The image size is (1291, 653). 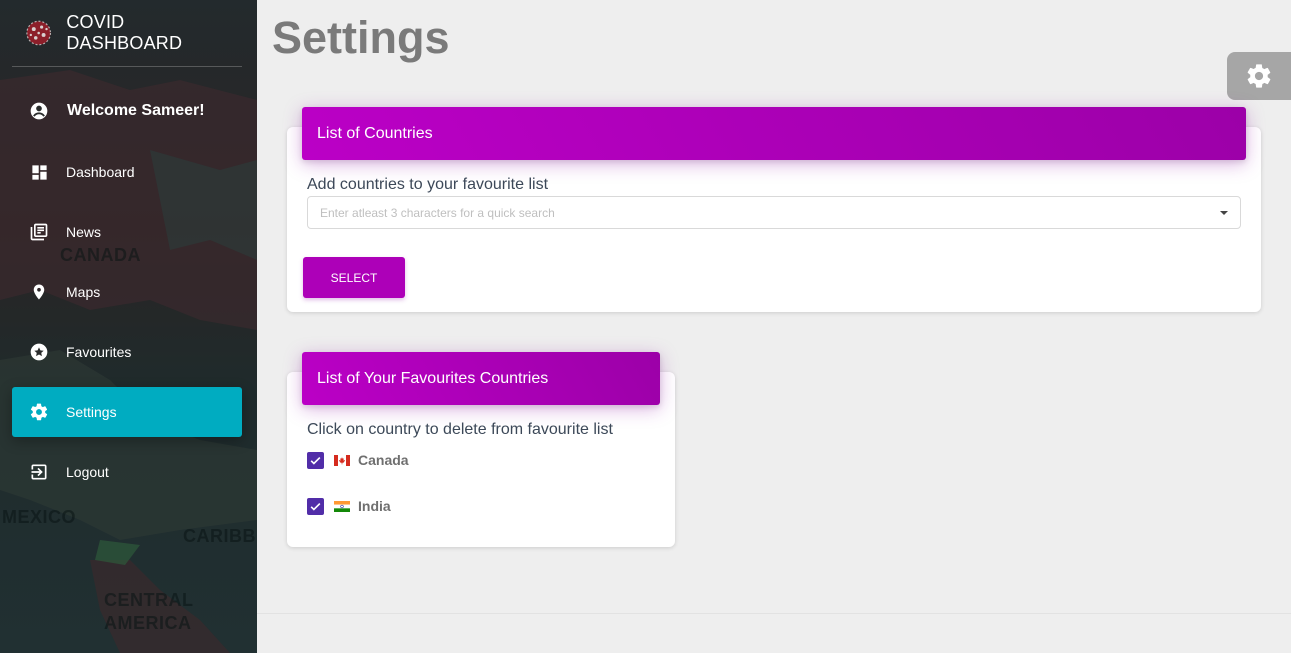 I want to click on map-label-caribbean: CARIBBE, so click(x=220, y=536).